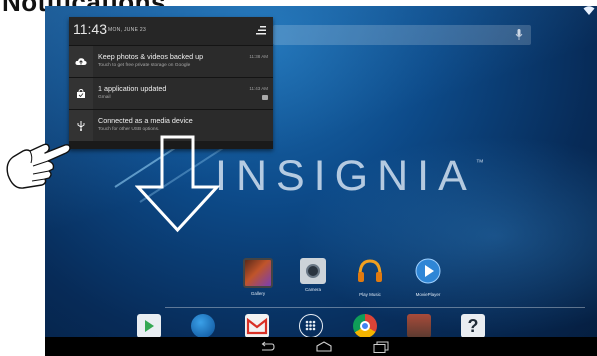 The image size is (597, 356). I want to click on notification-item: 1 application updated Gmail 11:43 AM, so click(171, 93).